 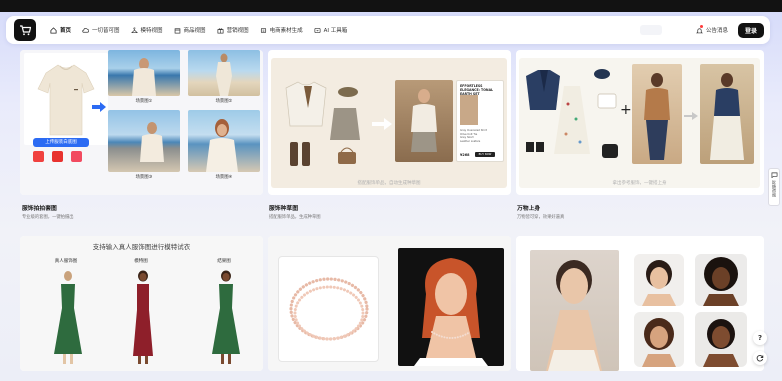 What do you see at coordinates (283, 207) in the screenshot?
I see `card-title-clothing-sketch: 服饰种草图` at bounding box center [283, 207].